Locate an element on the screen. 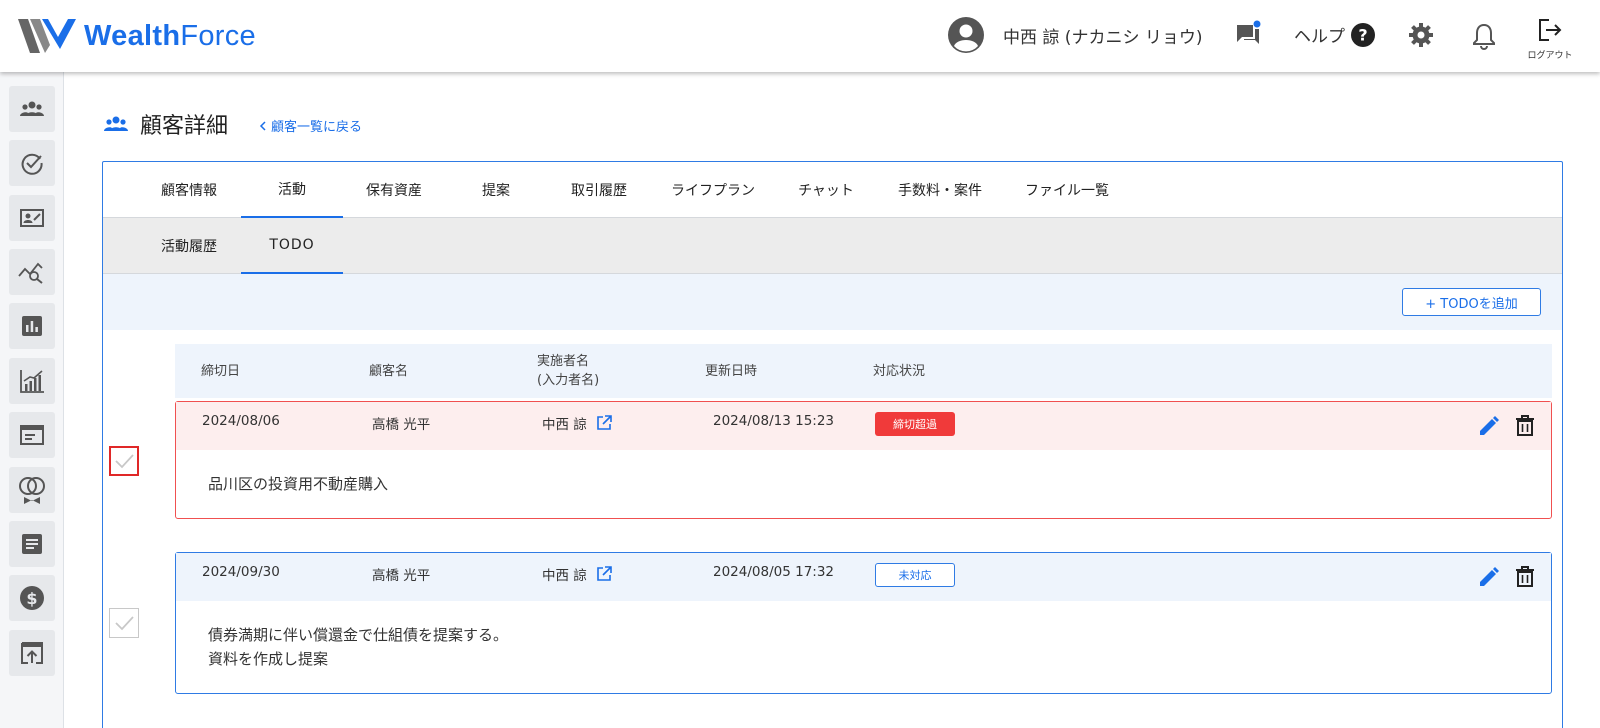 The width and height of the screenshot is (1600, 728). tab-life-plan: ライフプラン is located at coordinates (713, 190).